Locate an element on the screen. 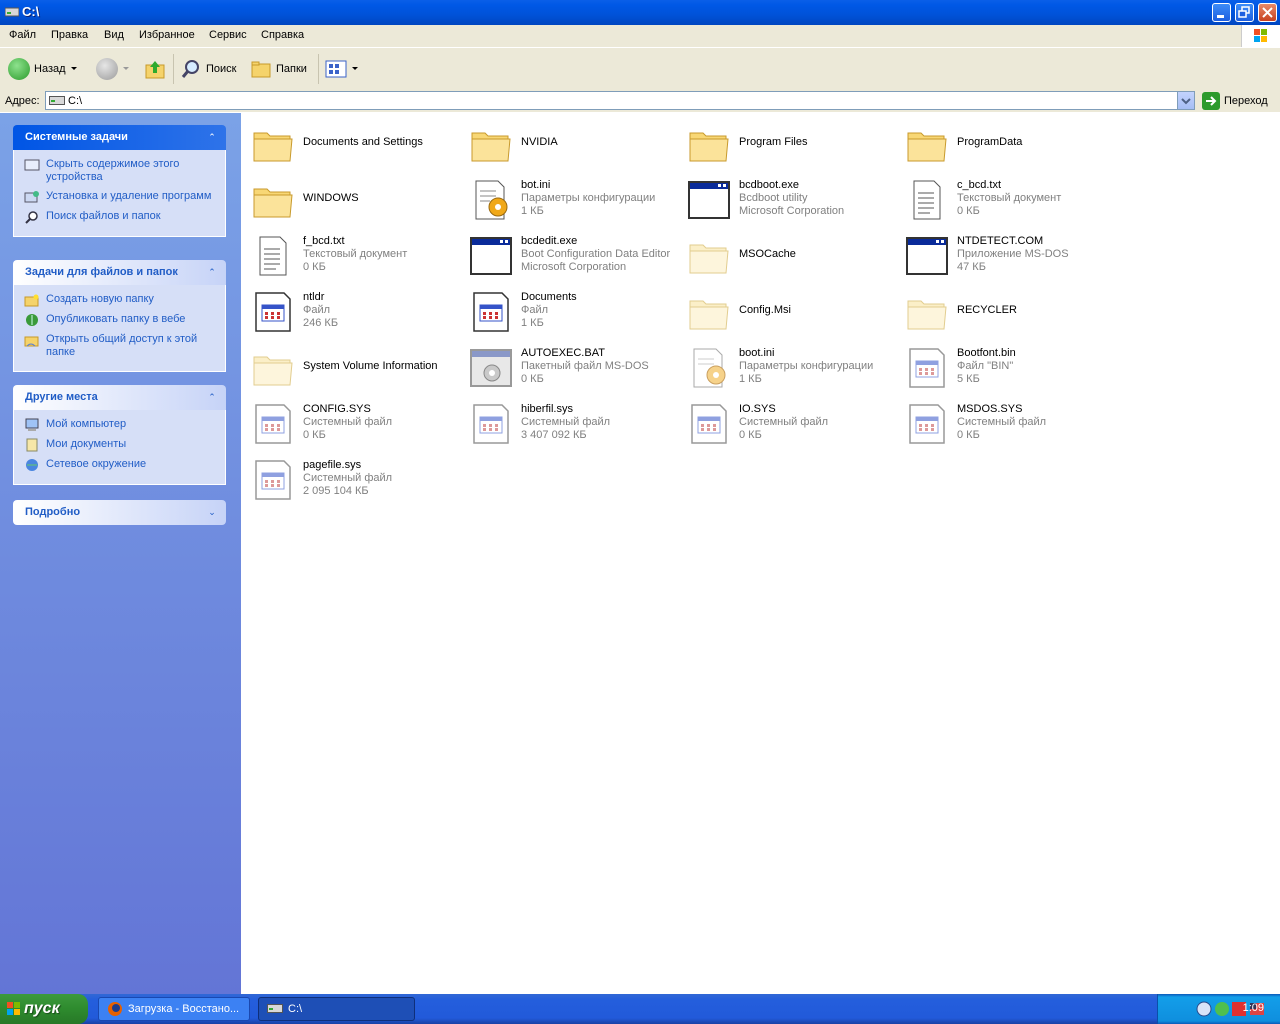  toolbar: Назад Поиск Папки is located at coordinates (640, 69).